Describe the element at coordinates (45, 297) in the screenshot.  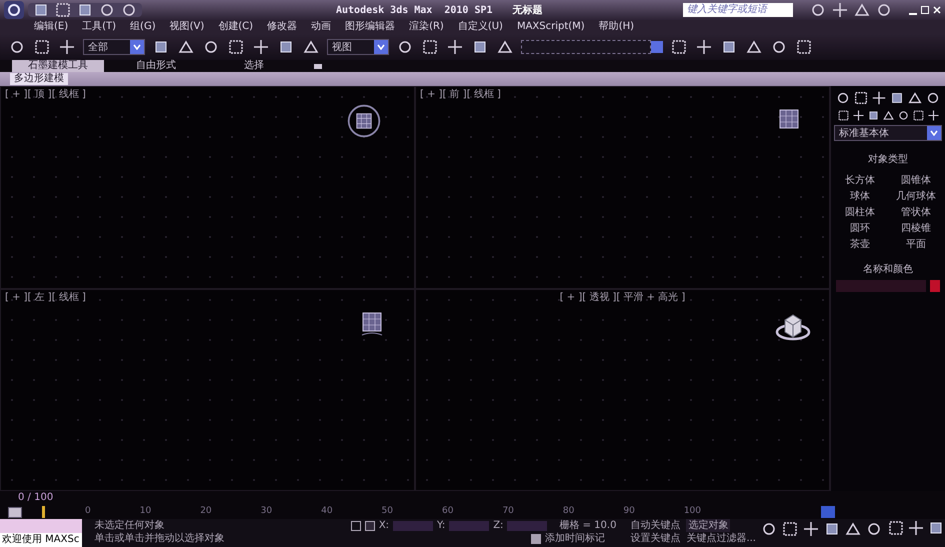
I see `viewport-label: [ + ][ 左 ][ 线框 ]` at that location.